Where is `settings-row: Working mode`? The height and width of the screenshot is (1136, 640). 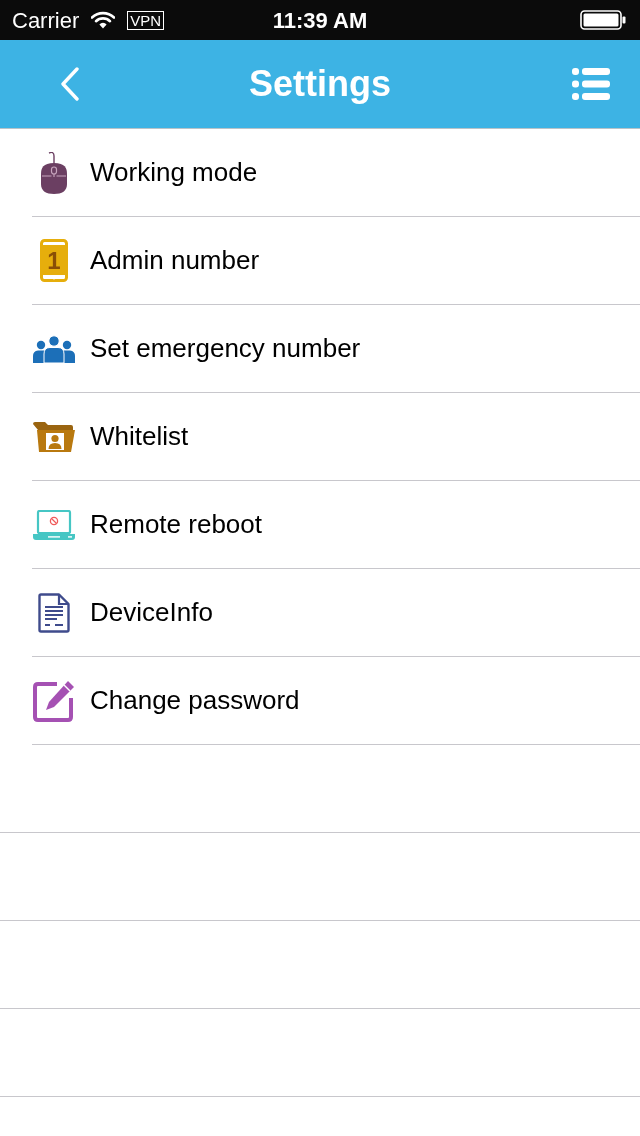 settings-row: Working mode is located at coordinates (336, 173).